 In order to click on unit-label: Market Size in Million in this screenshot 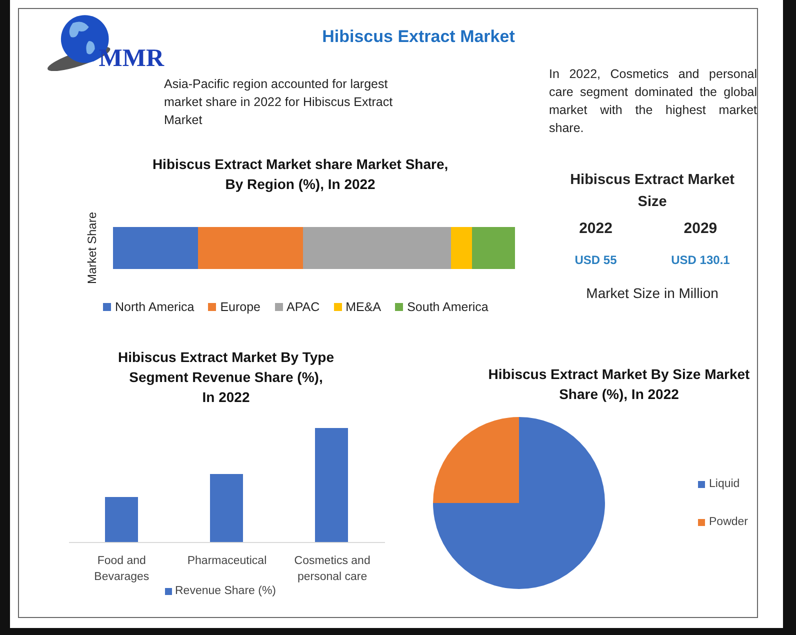, I will do `click(652, 293)`.